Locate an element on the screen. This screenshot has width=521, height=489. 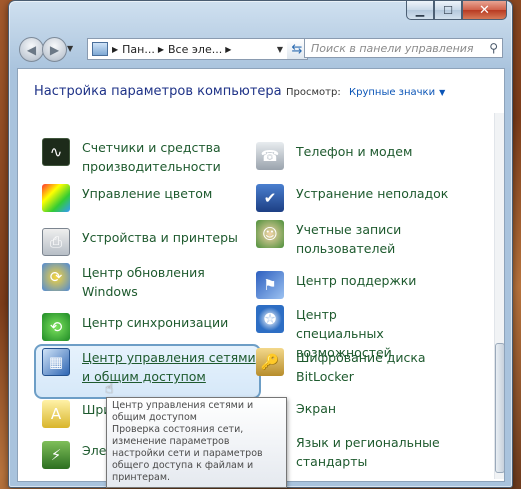
window-caption-buttons: ▁ ☐ ✕ is located at coordinates (456, 10).